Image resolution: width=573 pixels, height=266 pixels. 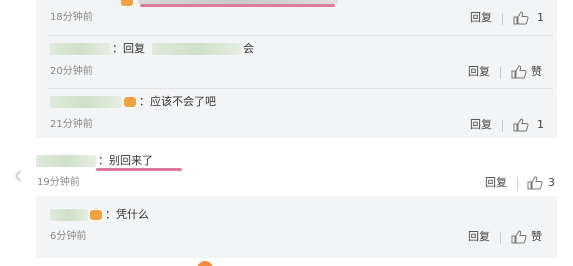 I want to click on comment-timestamp: 18分钟前, so click(x=71, y=17).